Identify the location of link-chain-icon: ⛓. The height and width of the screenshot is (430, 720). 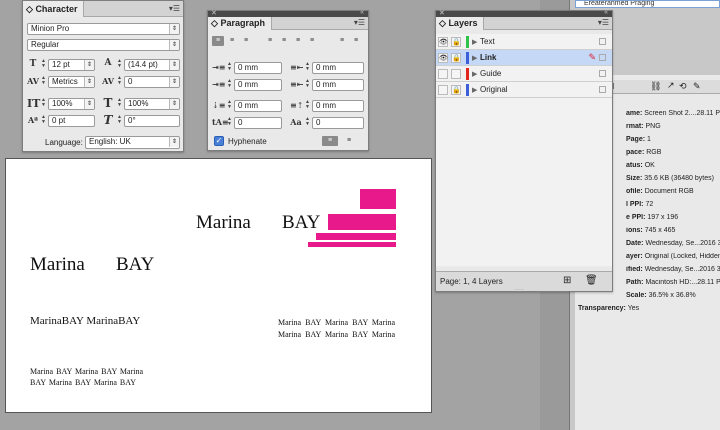
(655, 86).